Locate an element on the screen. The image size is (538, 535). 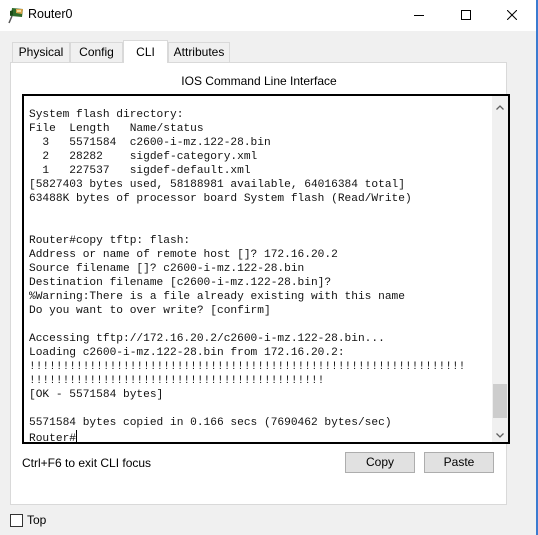
chevron-down-icon is located at coordinates (500, 434).